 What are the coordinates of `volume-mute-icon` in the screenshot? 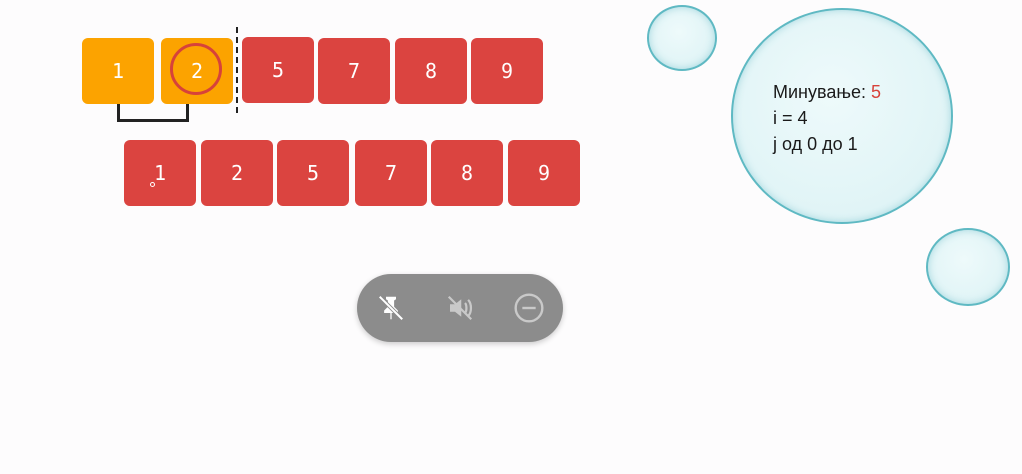 It's located at (460, 308).